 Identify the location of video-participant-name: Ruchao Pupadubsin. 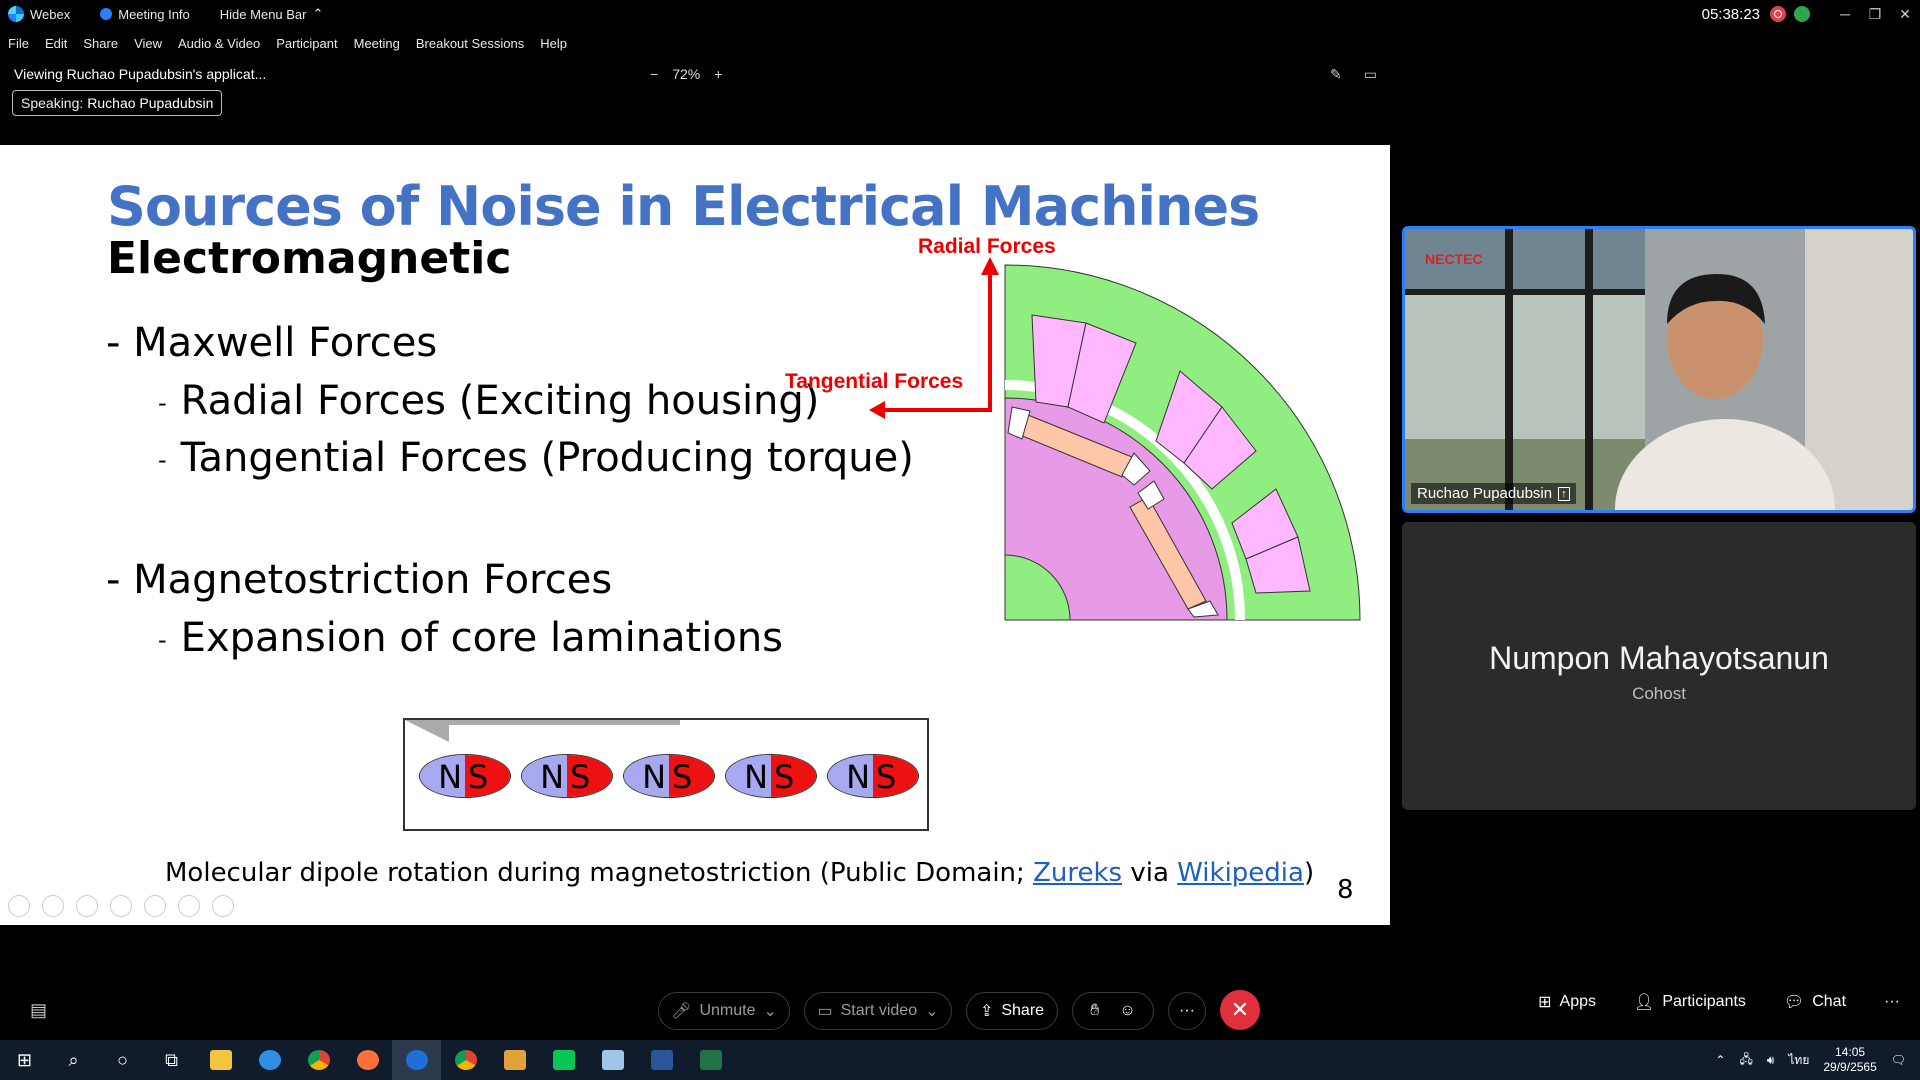
(1485, 493).